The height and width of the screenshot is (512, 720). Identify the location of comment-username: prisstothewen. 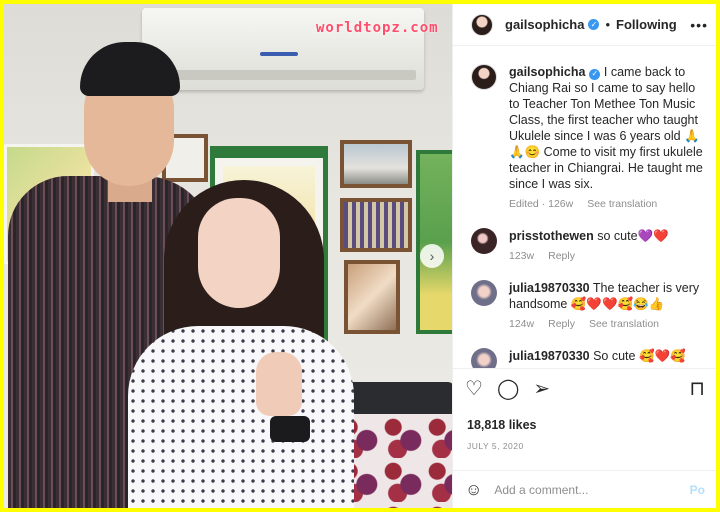
(551, 236).